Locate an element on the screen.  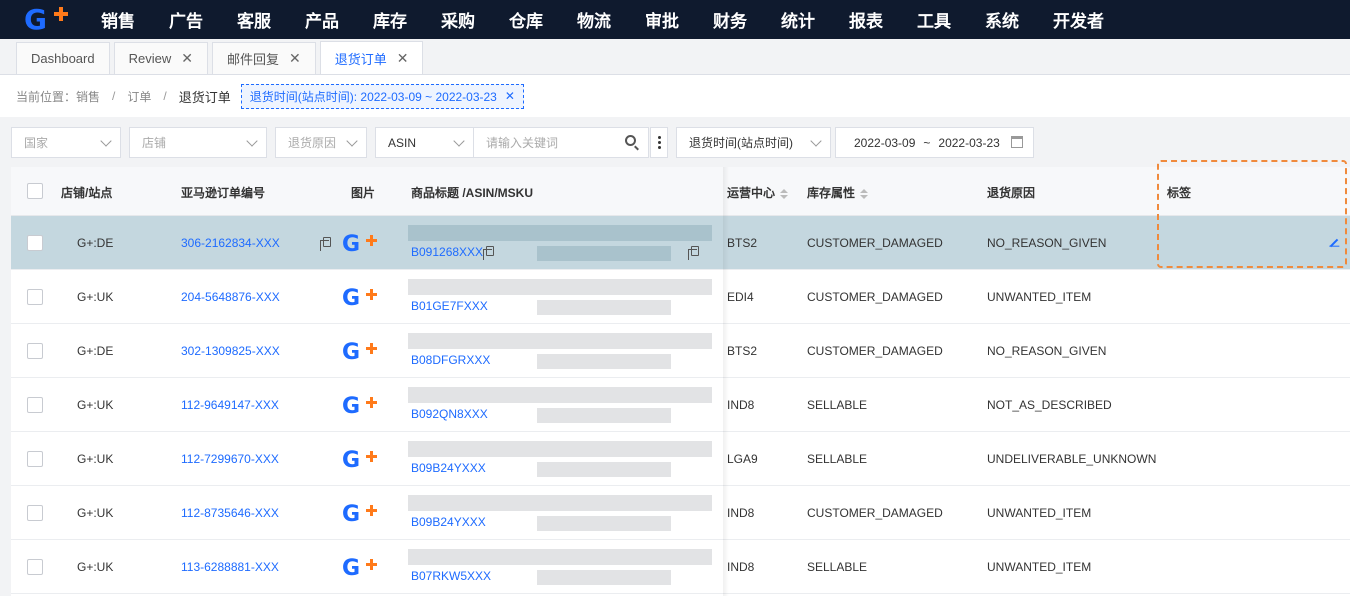
nav-item: 统计 is located at coordinates (798, 19).